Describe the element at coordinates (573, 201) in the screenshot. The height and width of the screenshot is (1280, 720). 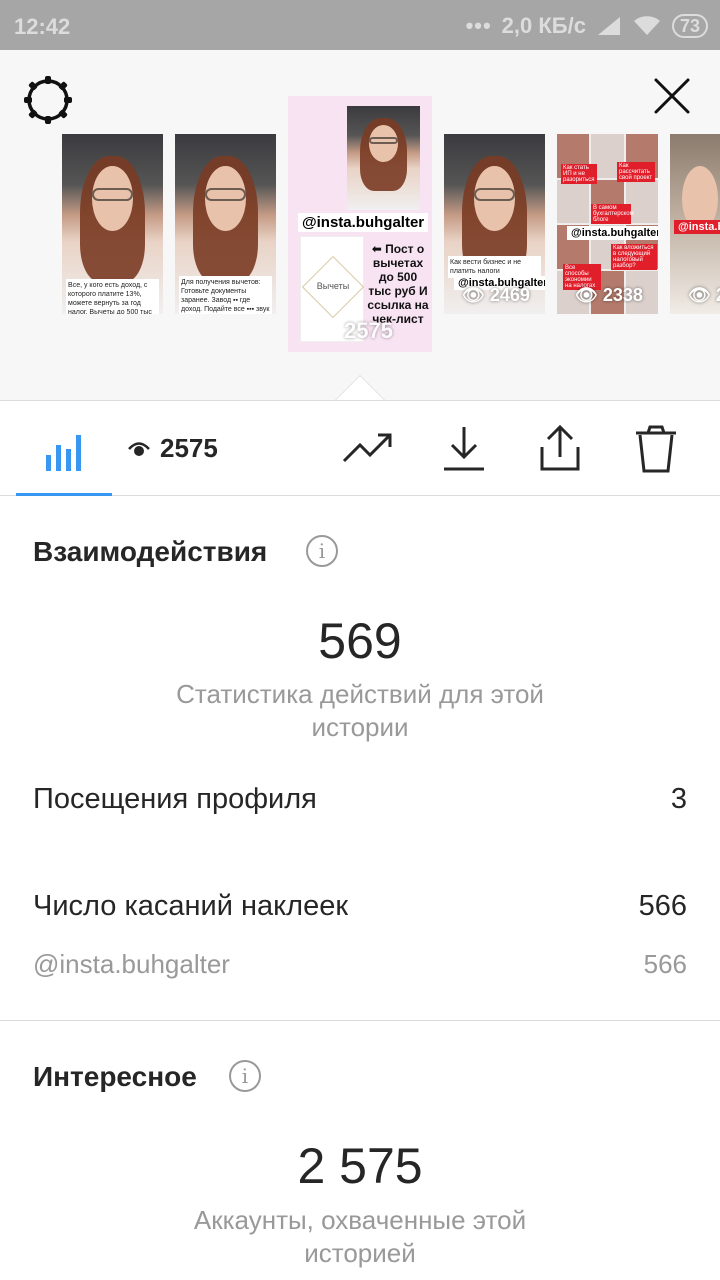
I see `collage-cell` at that location.